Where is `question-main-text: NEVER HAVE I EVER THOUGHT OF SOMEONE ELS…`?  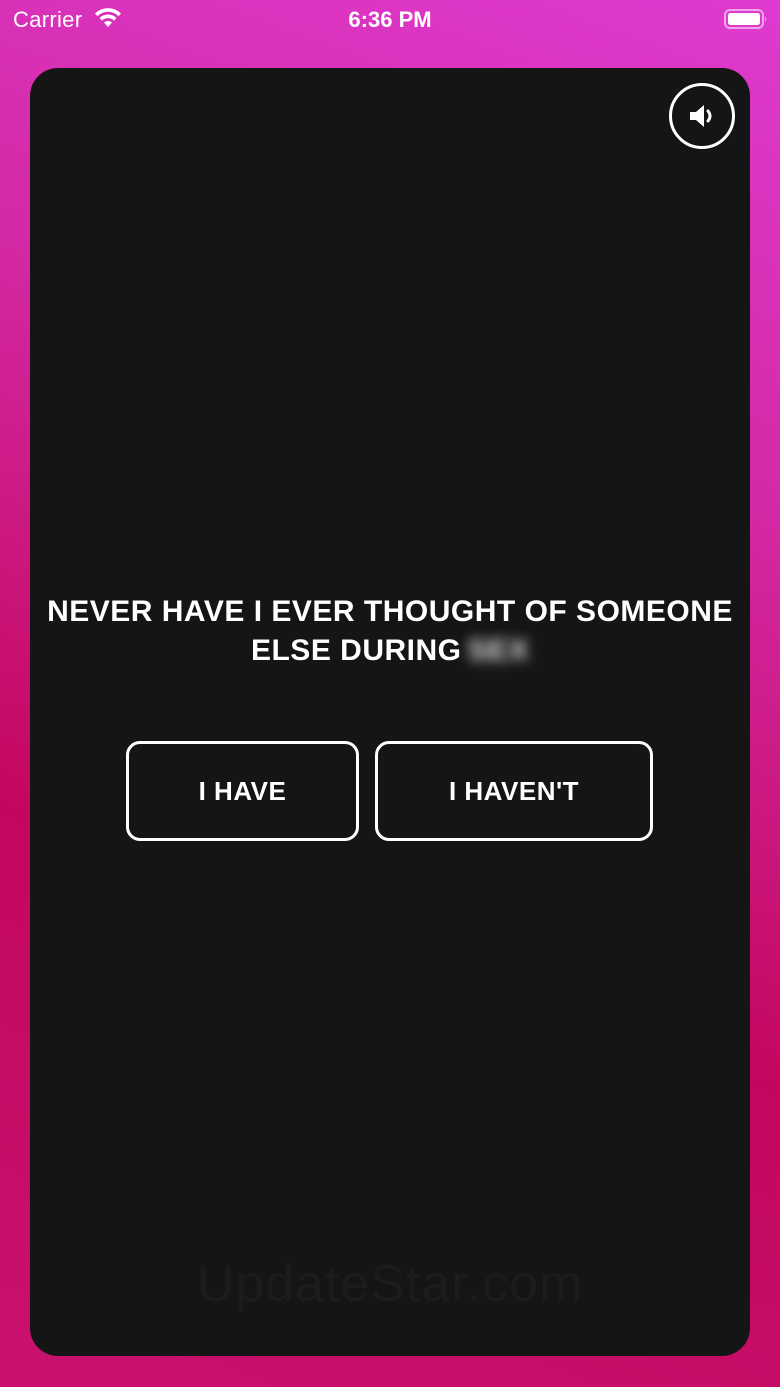 question-main-text: NEVER HAVE I EVER THOUGHT OF SOMEONE ELS… is located at coordinates (390, 631).